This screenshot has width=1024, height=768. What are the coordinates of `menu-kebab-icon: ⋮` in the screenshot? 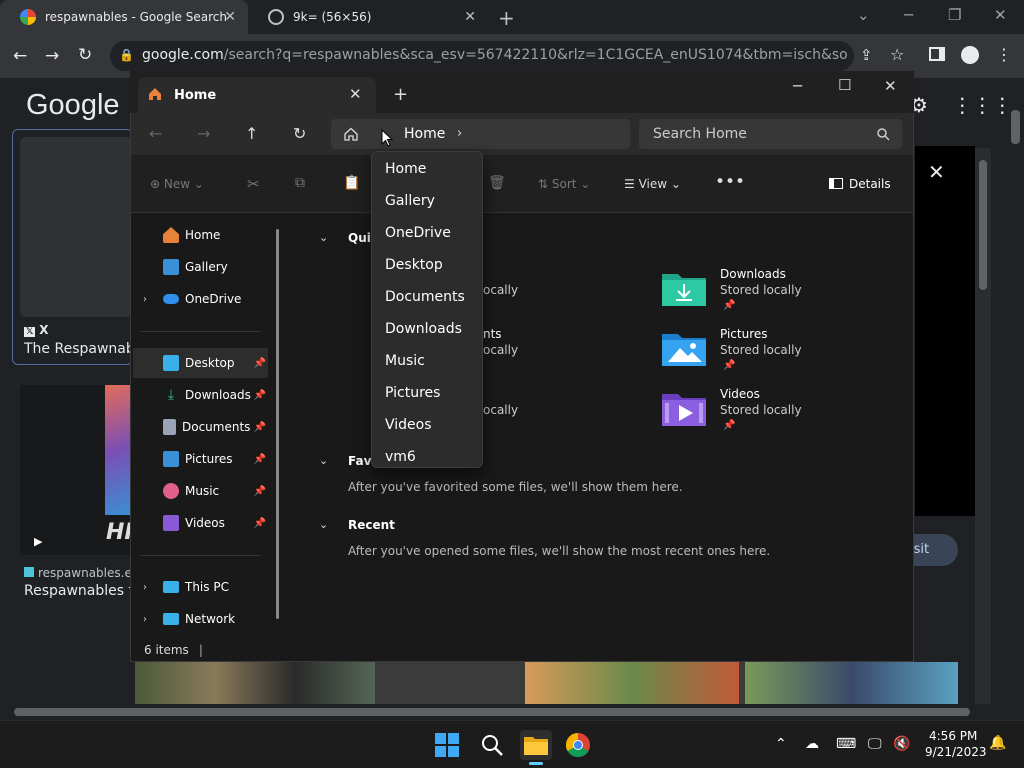 It's located at (1004, 54).